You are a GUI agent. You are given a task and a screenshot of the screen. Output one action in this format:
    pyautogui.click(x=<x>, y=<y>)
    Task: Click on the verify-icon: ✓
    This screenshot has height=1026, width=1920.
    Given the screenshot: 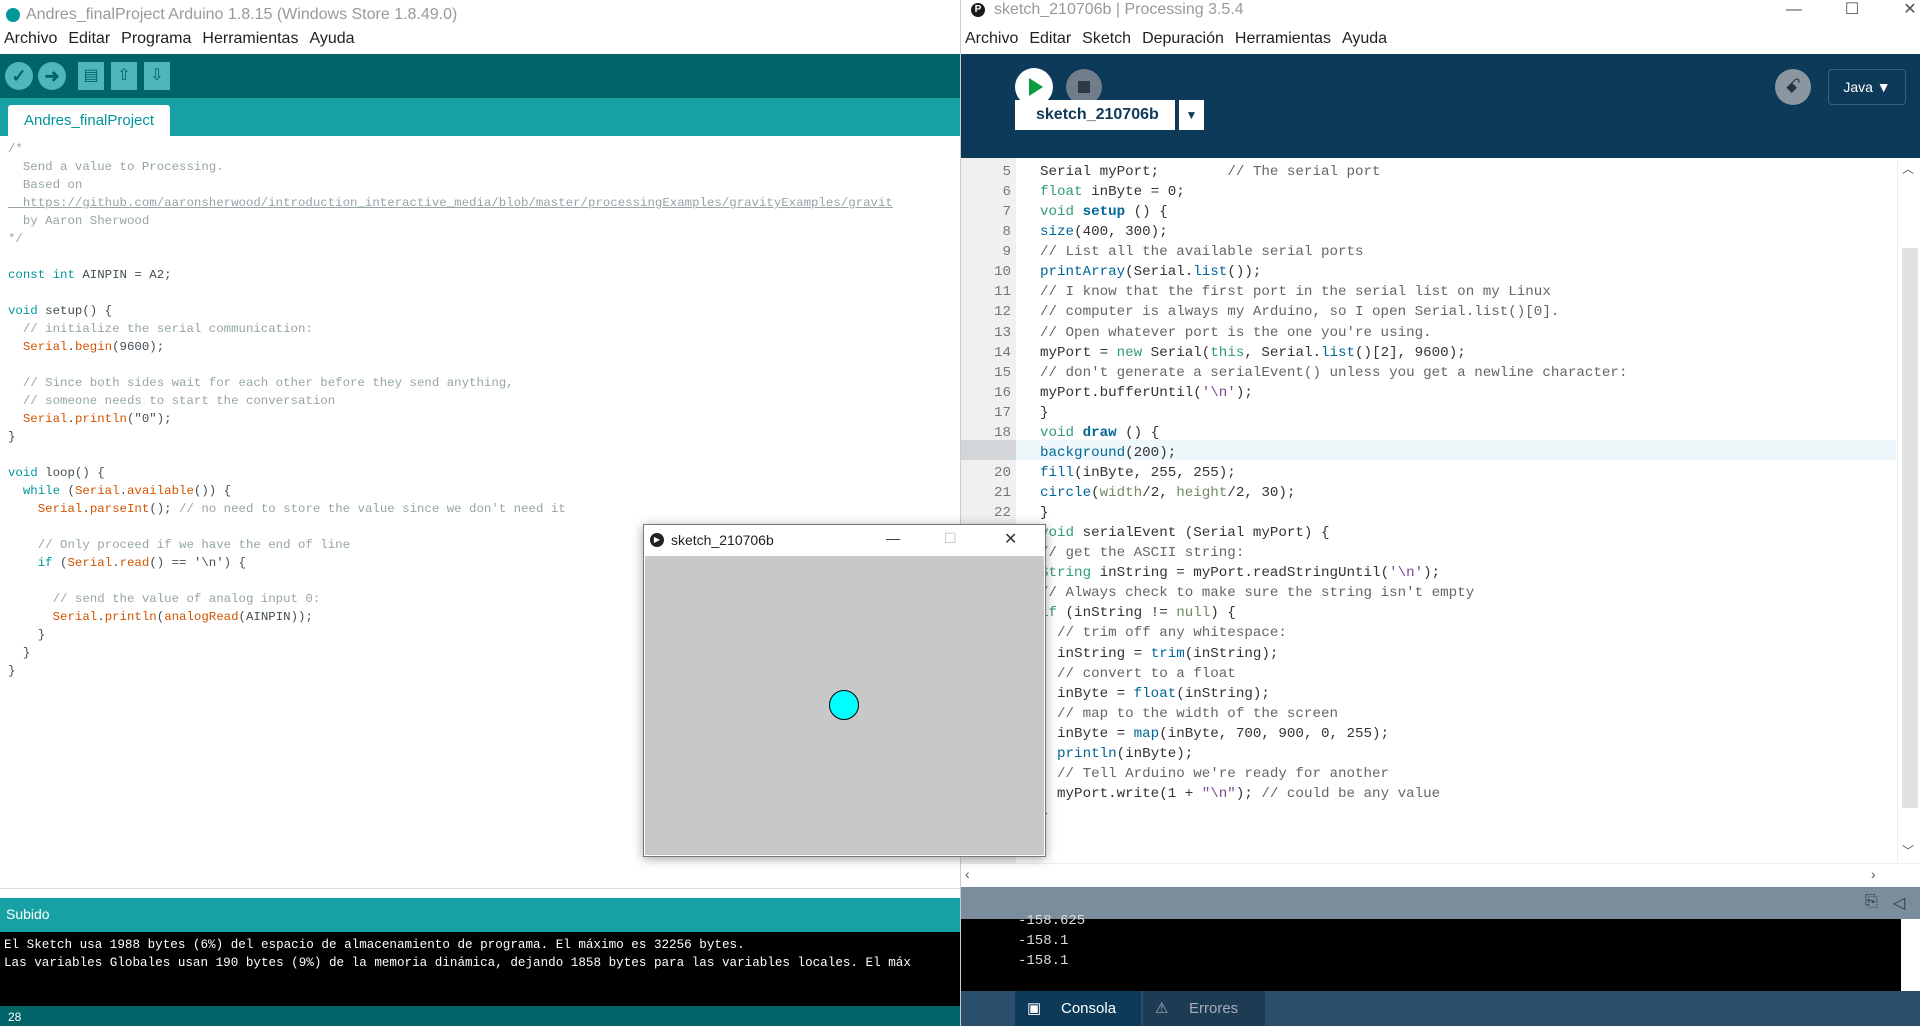 What is the action you would take?
    pyautogui.click(x=19, y=76)
    